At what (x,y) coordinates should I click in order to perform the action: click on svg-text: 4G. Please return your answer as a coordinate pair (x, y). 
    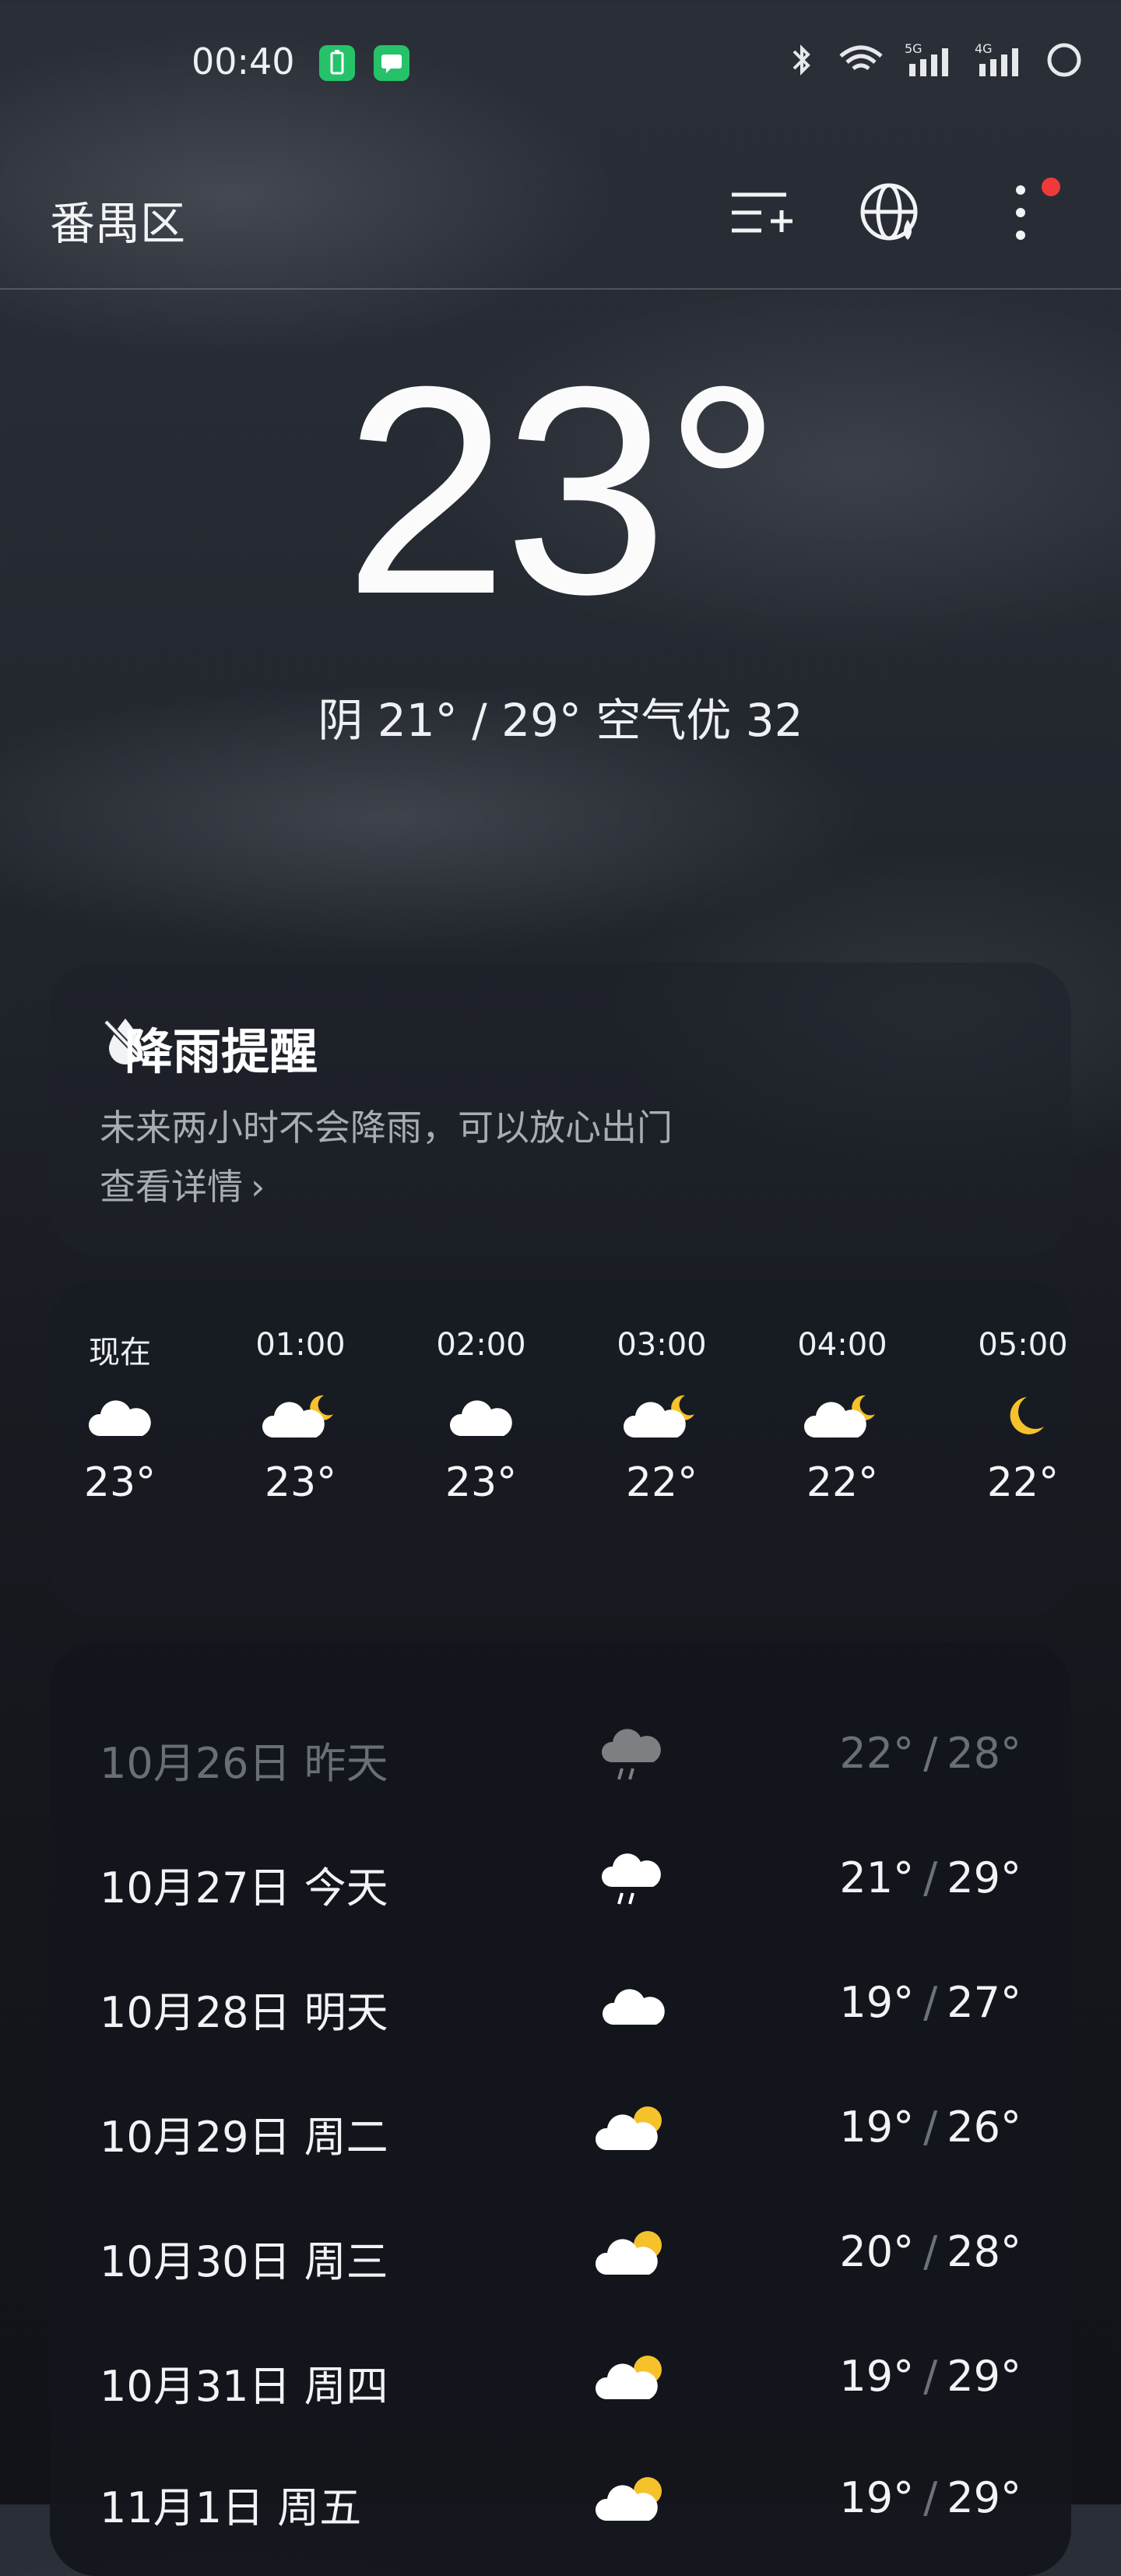
    Looking at the image, I should click on (984, 48).